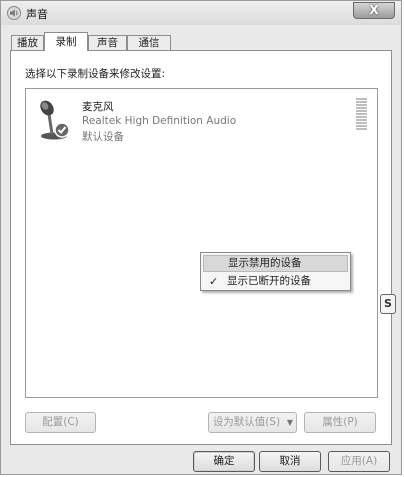 The height and width of the screenshot is (477, 404). I want to click on tab-communications: 通信, so click(149, 42).